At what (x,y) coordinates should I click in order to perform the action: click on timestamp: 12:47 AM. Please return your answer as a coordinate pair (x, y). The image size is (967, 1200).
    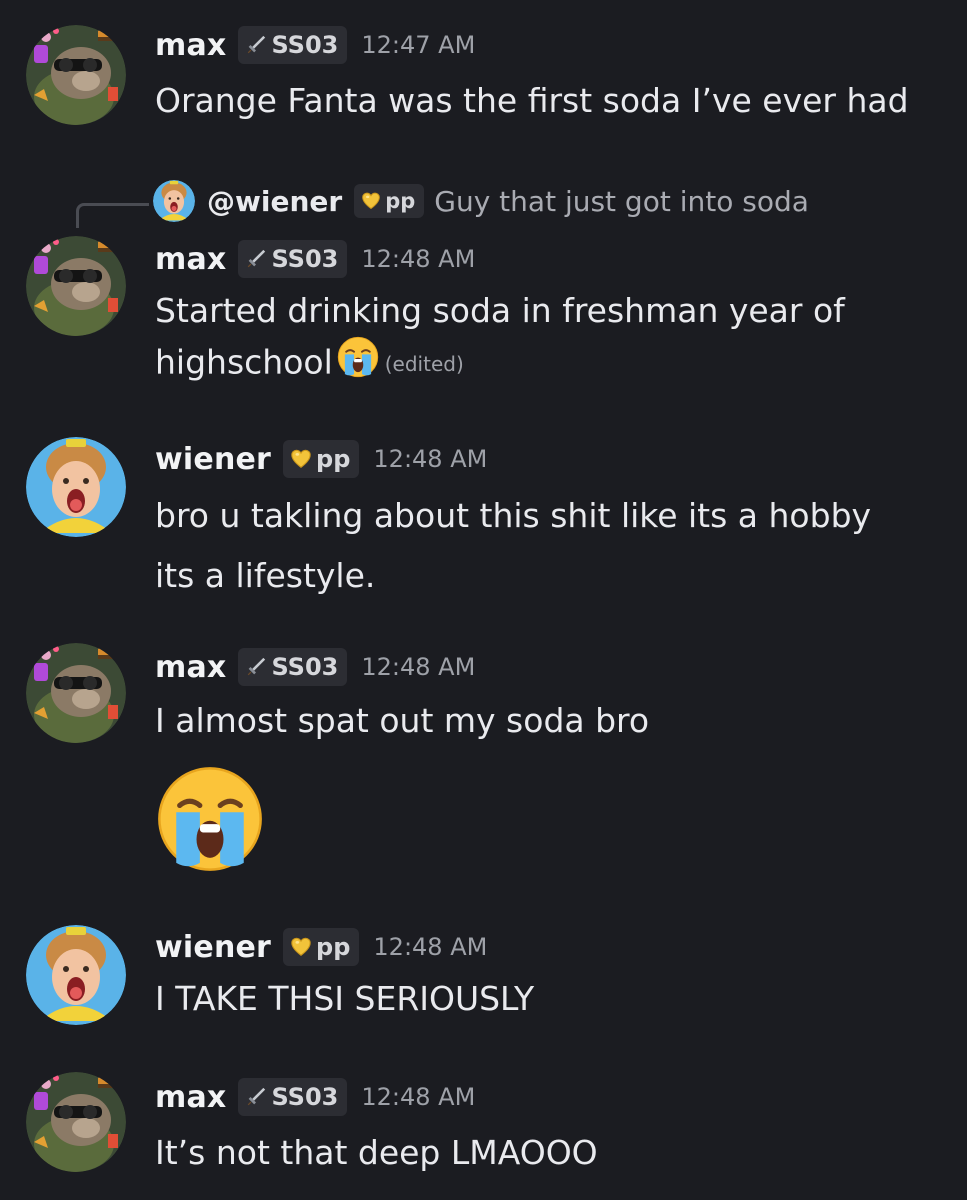
    Looking at the image, I should click on (418, 45).